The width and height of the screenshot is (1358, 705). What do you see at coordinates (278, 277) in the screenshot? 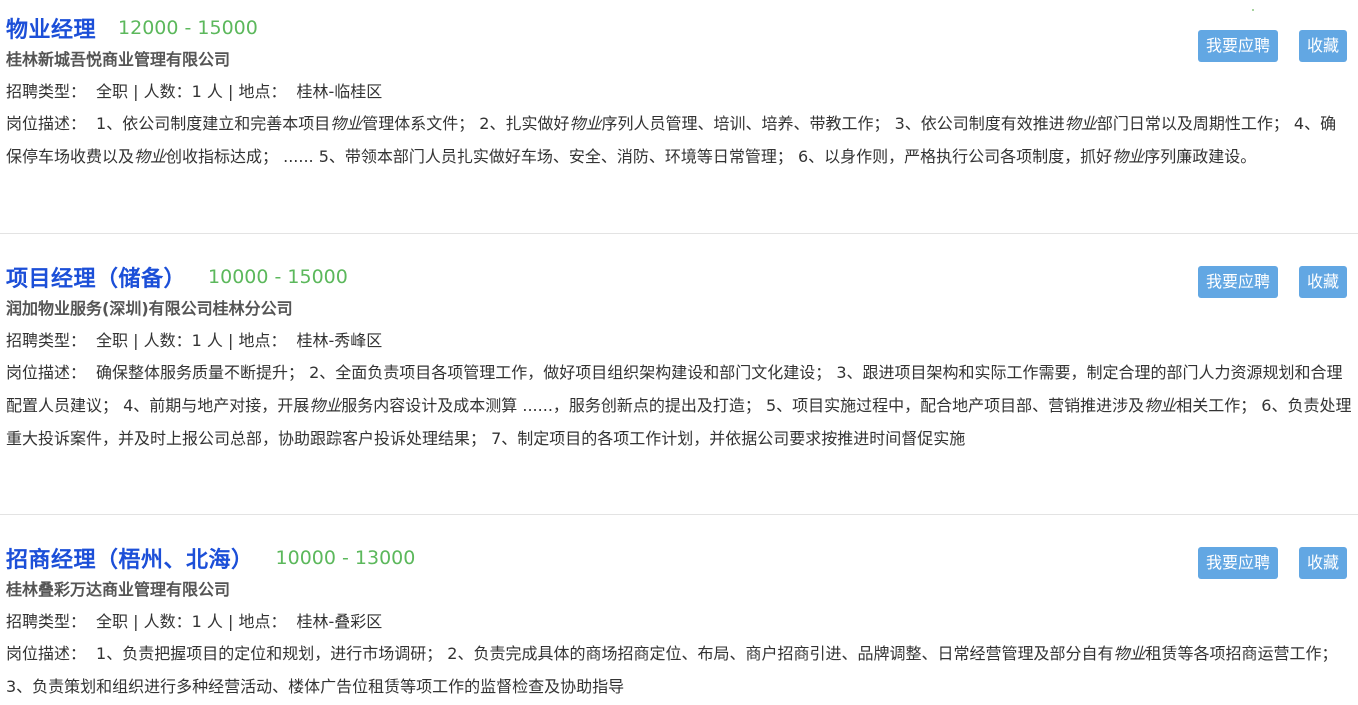
I see `salary-range: 10000 - 15000` at bounding box center [278, 277].